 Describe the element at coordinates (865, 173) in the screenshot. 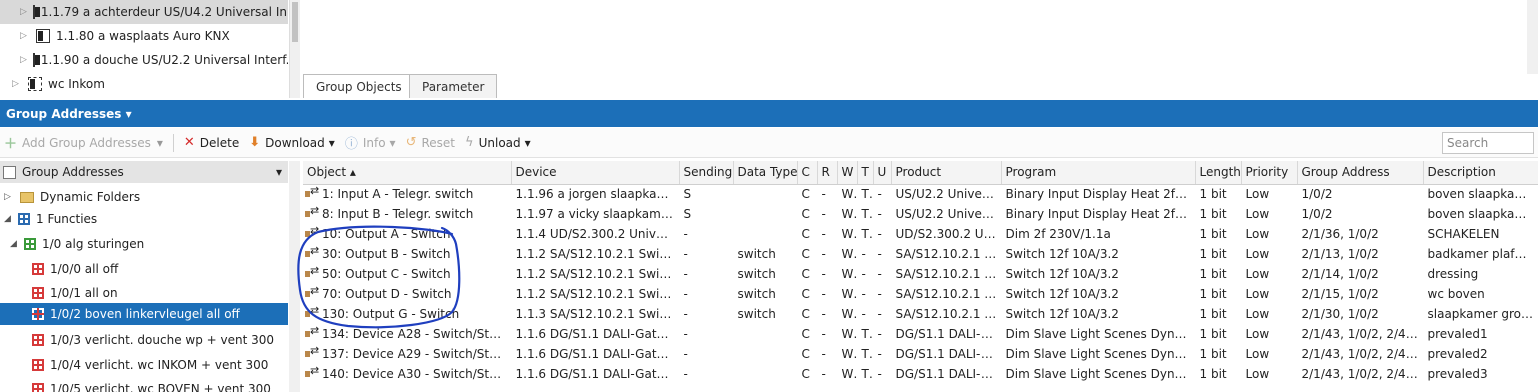

I see `column-header-t: T` at that location.